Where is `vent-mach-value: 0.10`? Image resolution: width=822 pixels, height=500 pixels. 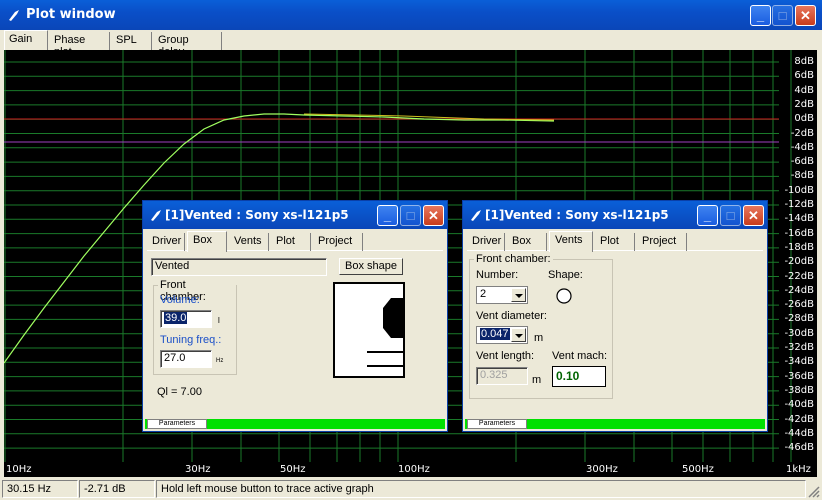
vent-mach-value: 0.10 is located at coordinates (579, 376).